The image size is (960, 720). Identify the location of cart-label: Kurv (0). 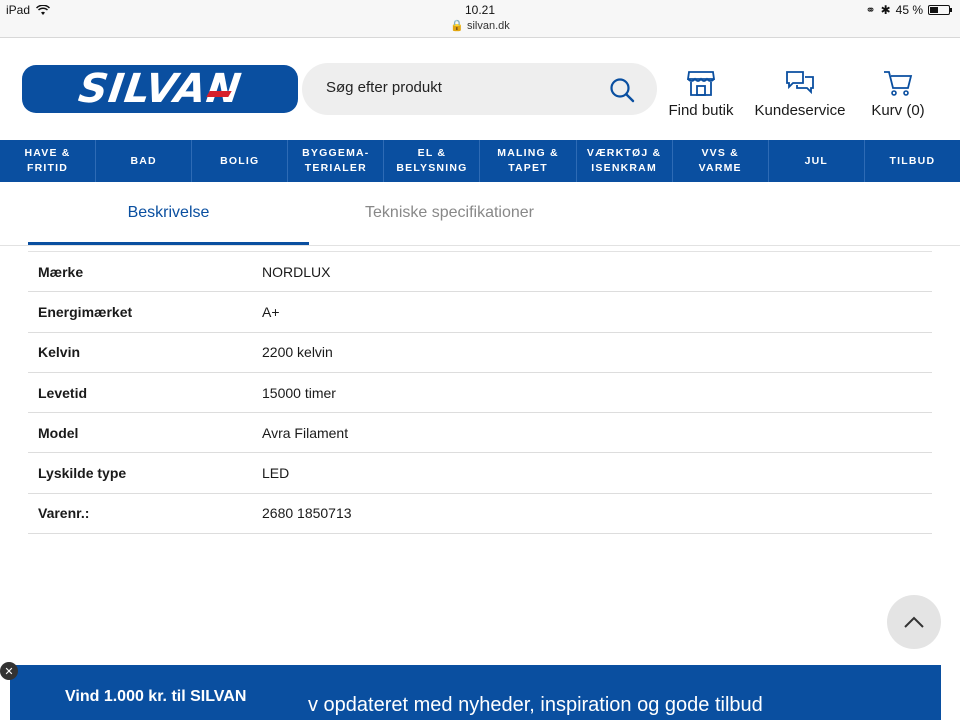
(898, 110).